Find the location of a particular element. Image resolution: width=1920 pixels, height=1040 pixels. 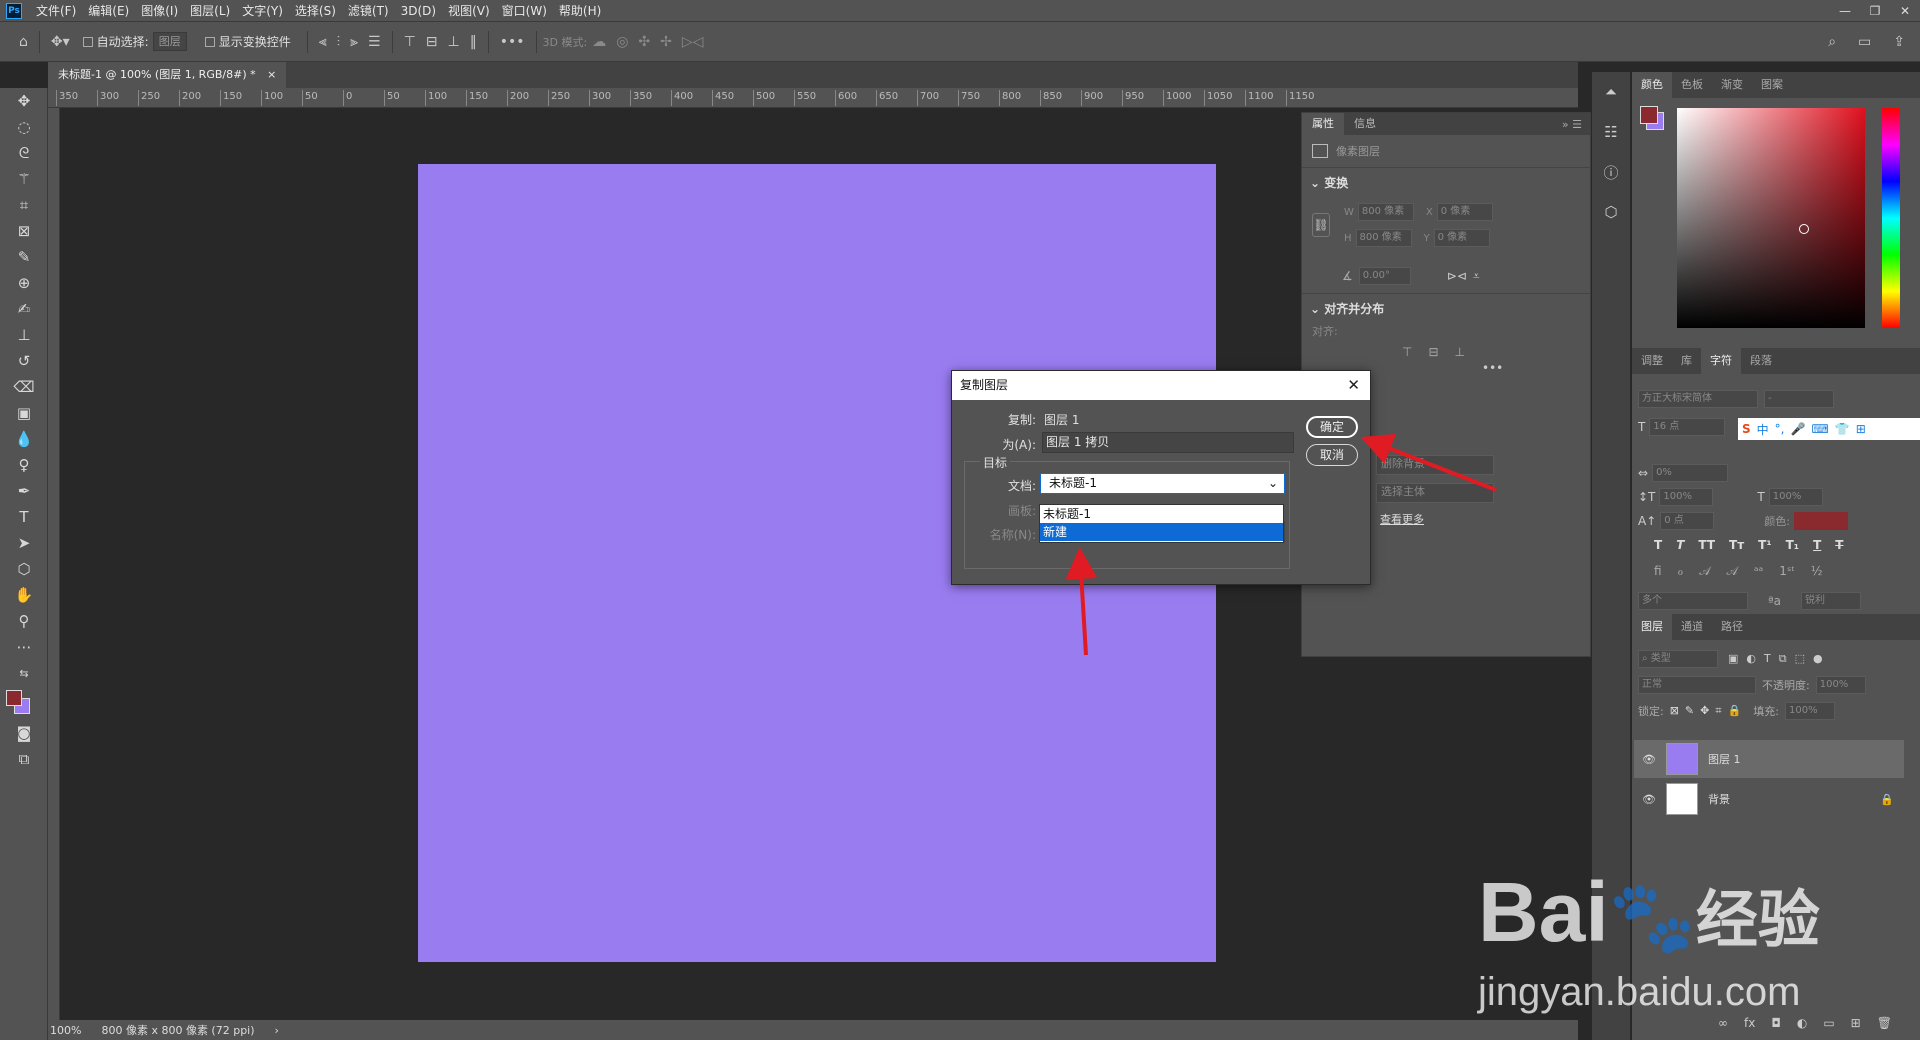

3d-pan-icon: ✣ is located at coordinates (644, 42).